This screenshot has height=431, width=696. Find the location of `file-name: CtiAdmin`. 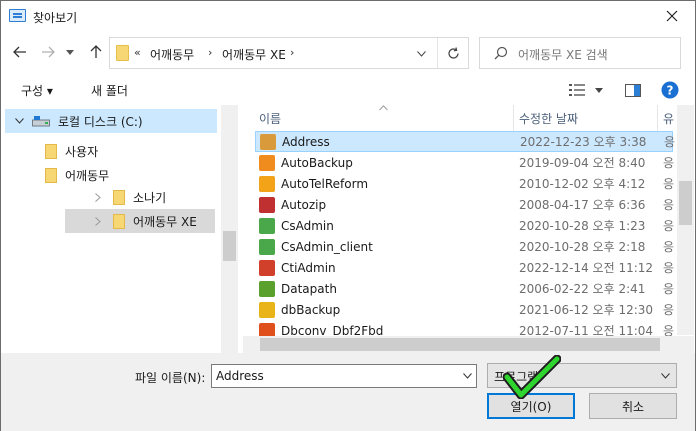

file-name: CtiAdmin is located at coordinates (308, 267).